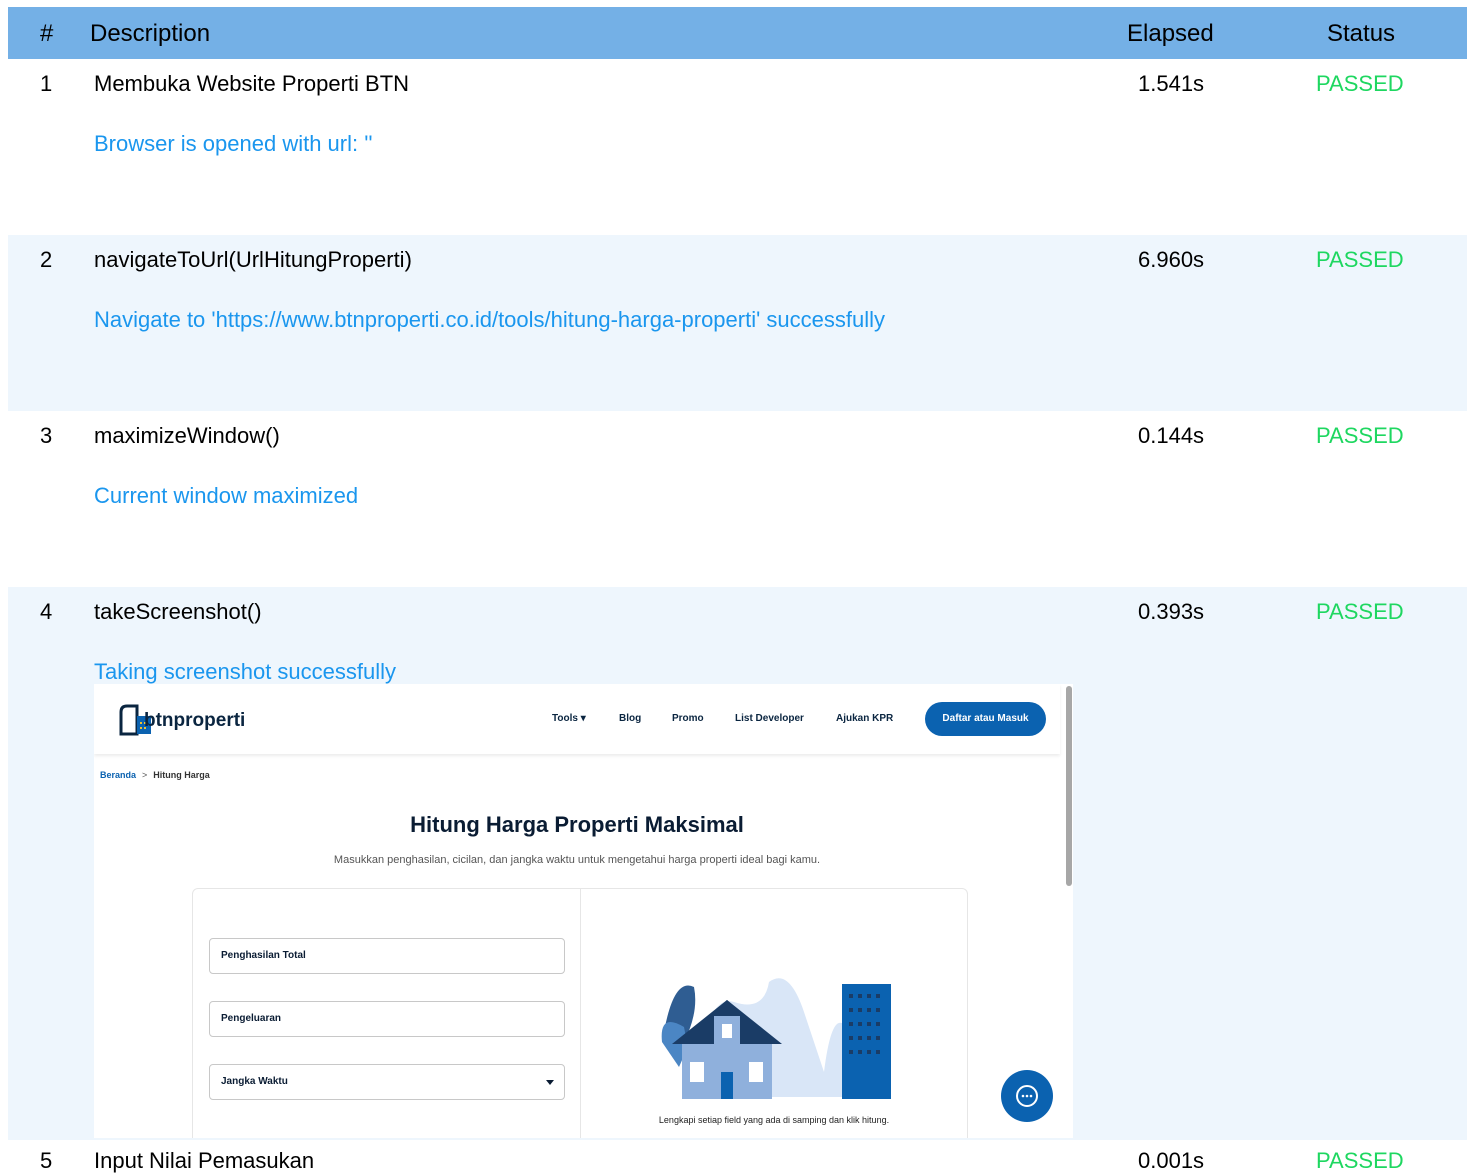 Image resolution: width=1467 pixels, height=1175 pixels. Describe the element at coordinates (583, 718) in the screenshot. I see `chevron-down-icon: ▾` at that location.